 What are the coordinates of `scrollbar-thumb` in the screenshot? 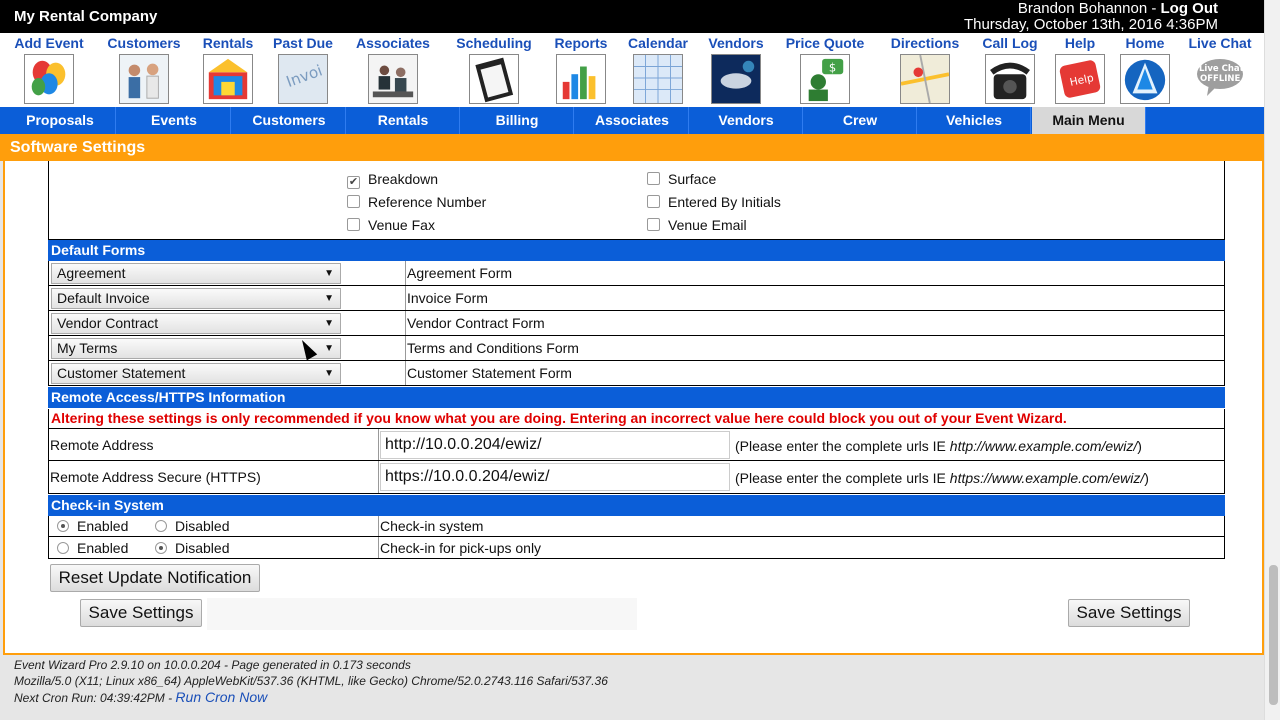 It's located at (1273, 635).